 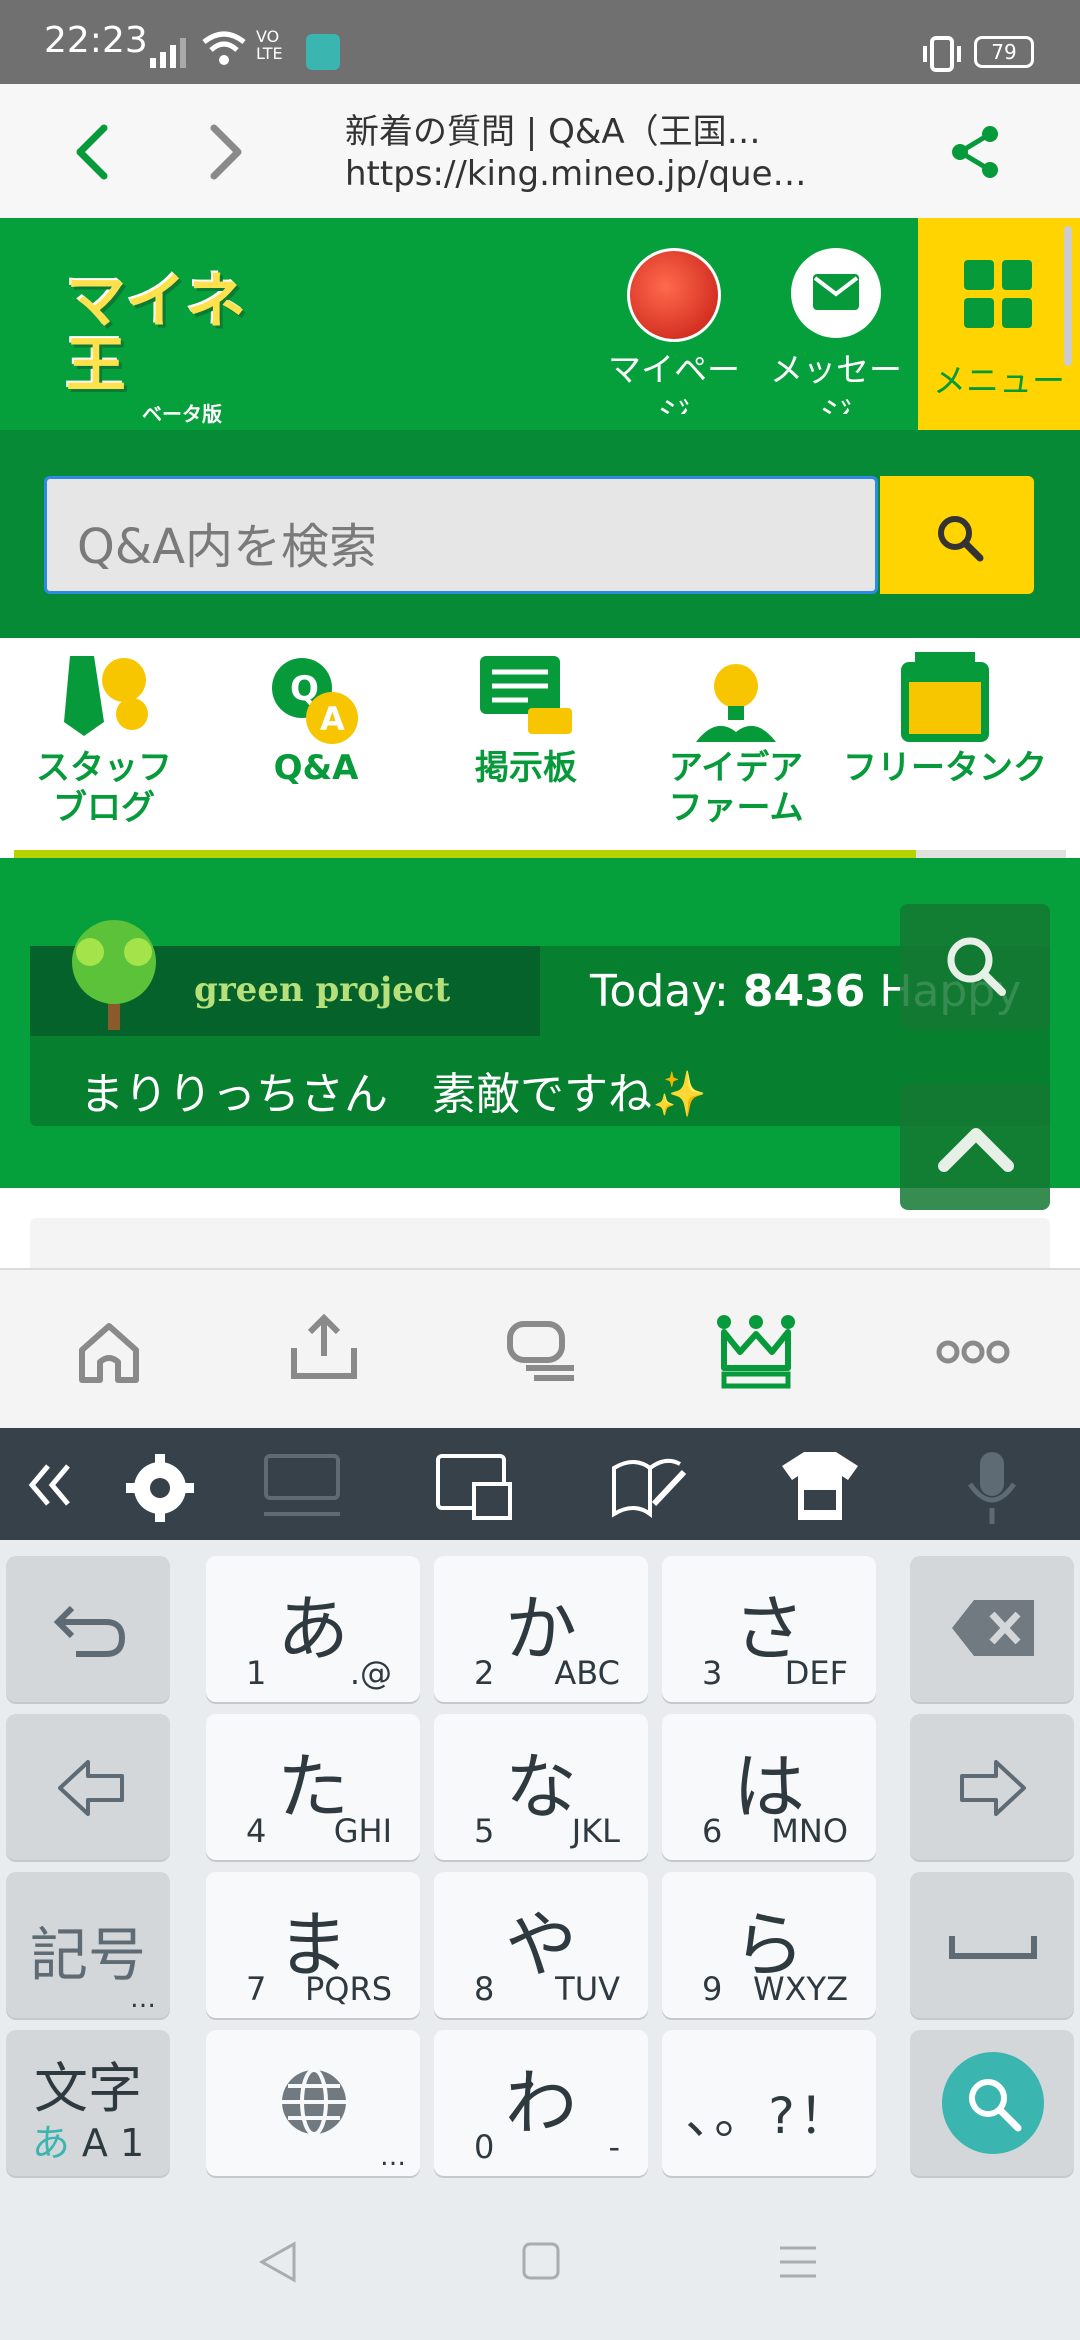 I want to click on floating-search-button, so click(x=975, y=967).